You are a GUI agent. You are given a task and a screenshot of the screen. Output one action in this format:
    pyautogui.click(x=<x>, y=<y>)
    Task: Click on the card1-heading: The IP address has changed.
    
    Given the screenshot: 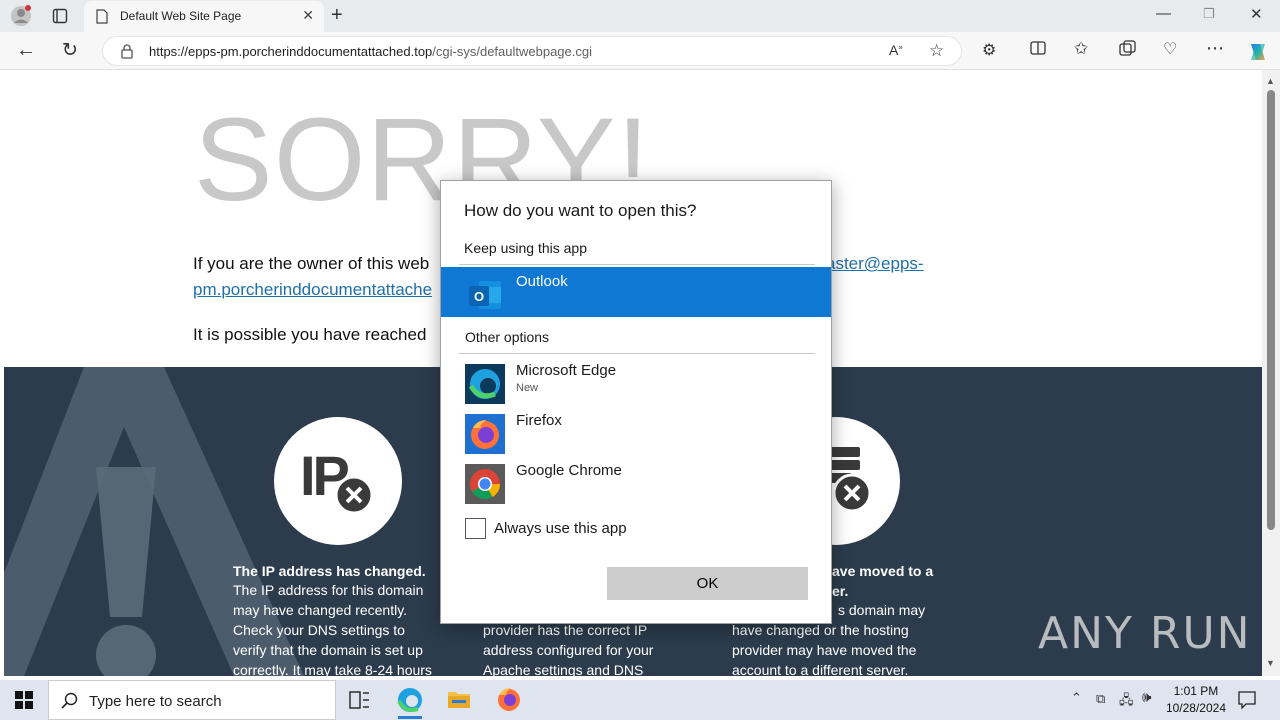 What is the action you would take?
    pyautogui.click(x=329, y=571)
    